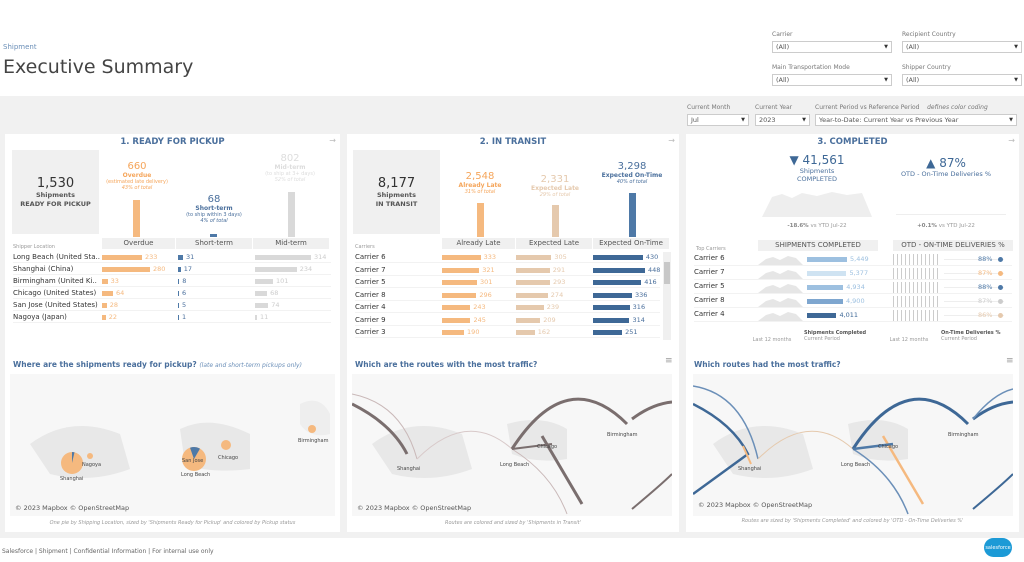  I want to click on table-row: Carrier 7 5,377 87%, so click(853, 273).